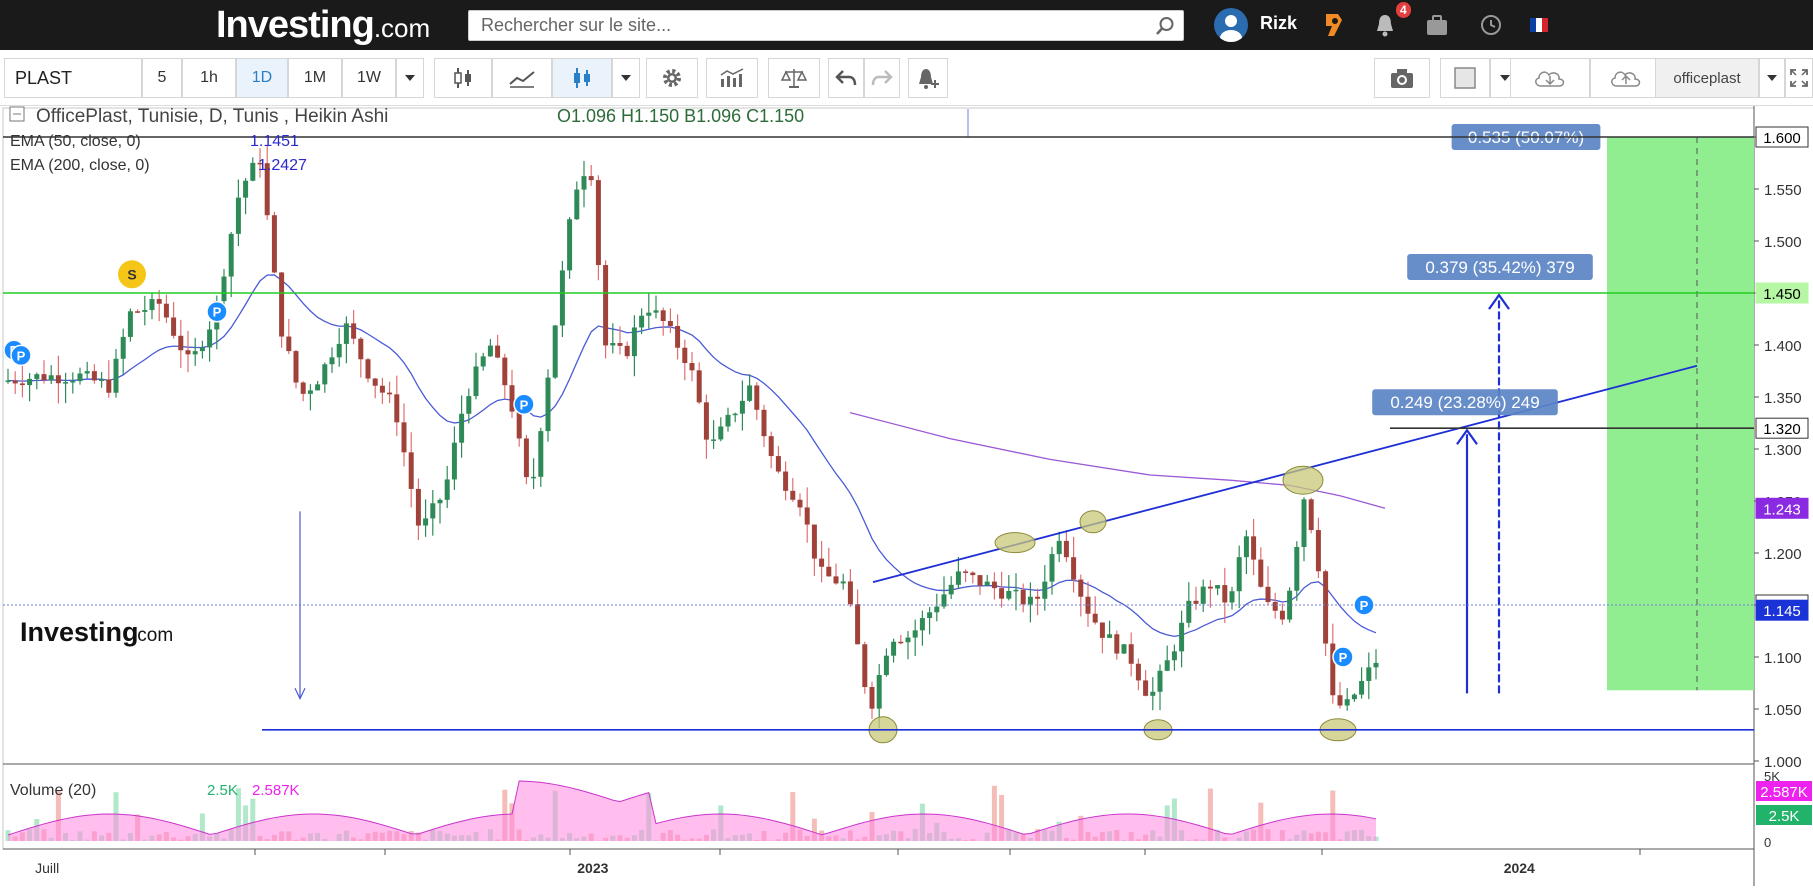  I want to click on top-navigation-bar: Investing.com Rizk 4, so click(906, 25).